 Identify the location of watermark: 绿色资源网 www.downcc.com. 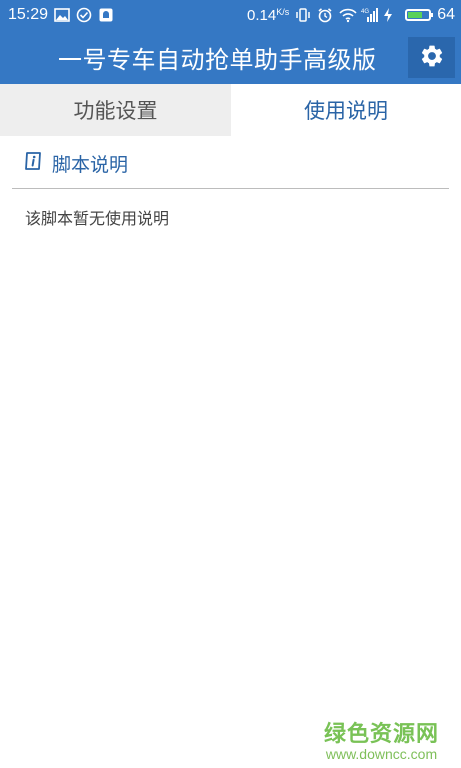
(381, 739).